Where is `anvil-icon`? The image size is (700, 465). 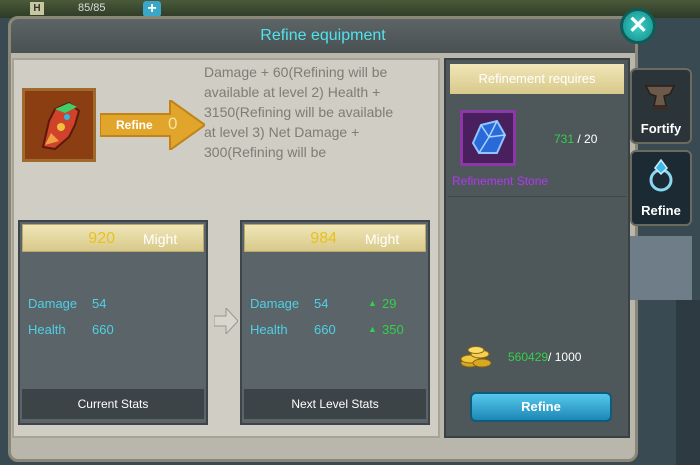
anvil-icon is located at coordinates (660, 97).